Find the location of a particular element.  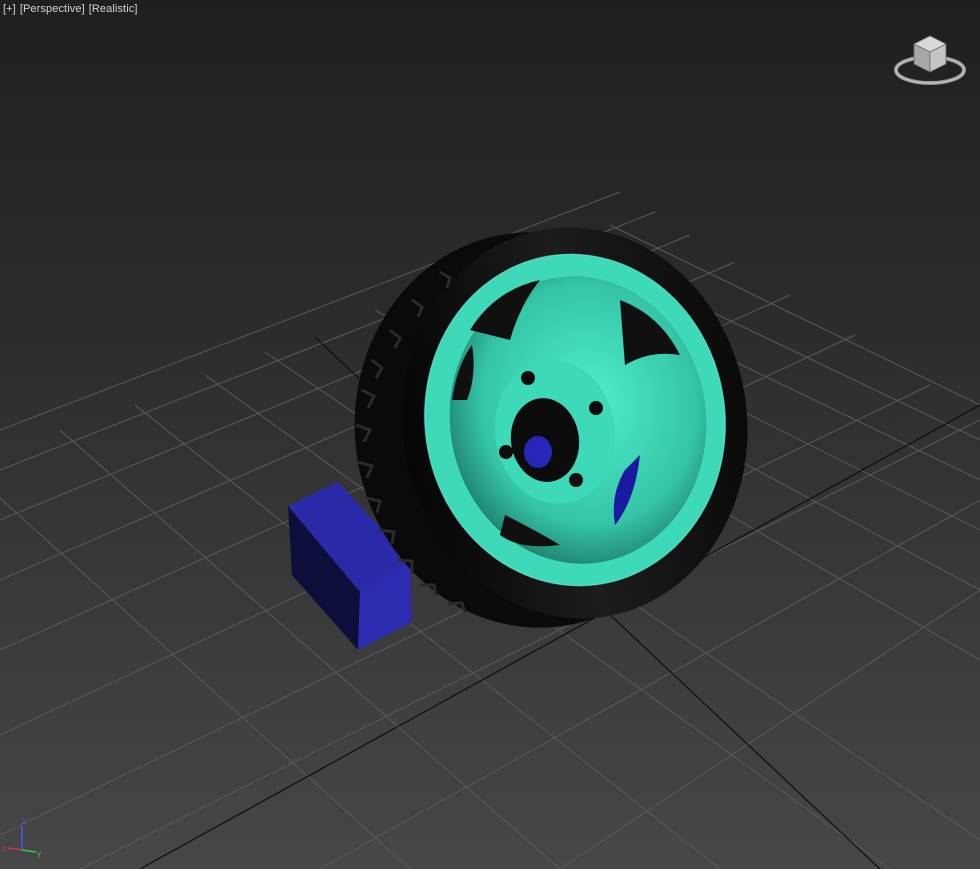

y-axis-label: y is located at coordinates (39, 853).